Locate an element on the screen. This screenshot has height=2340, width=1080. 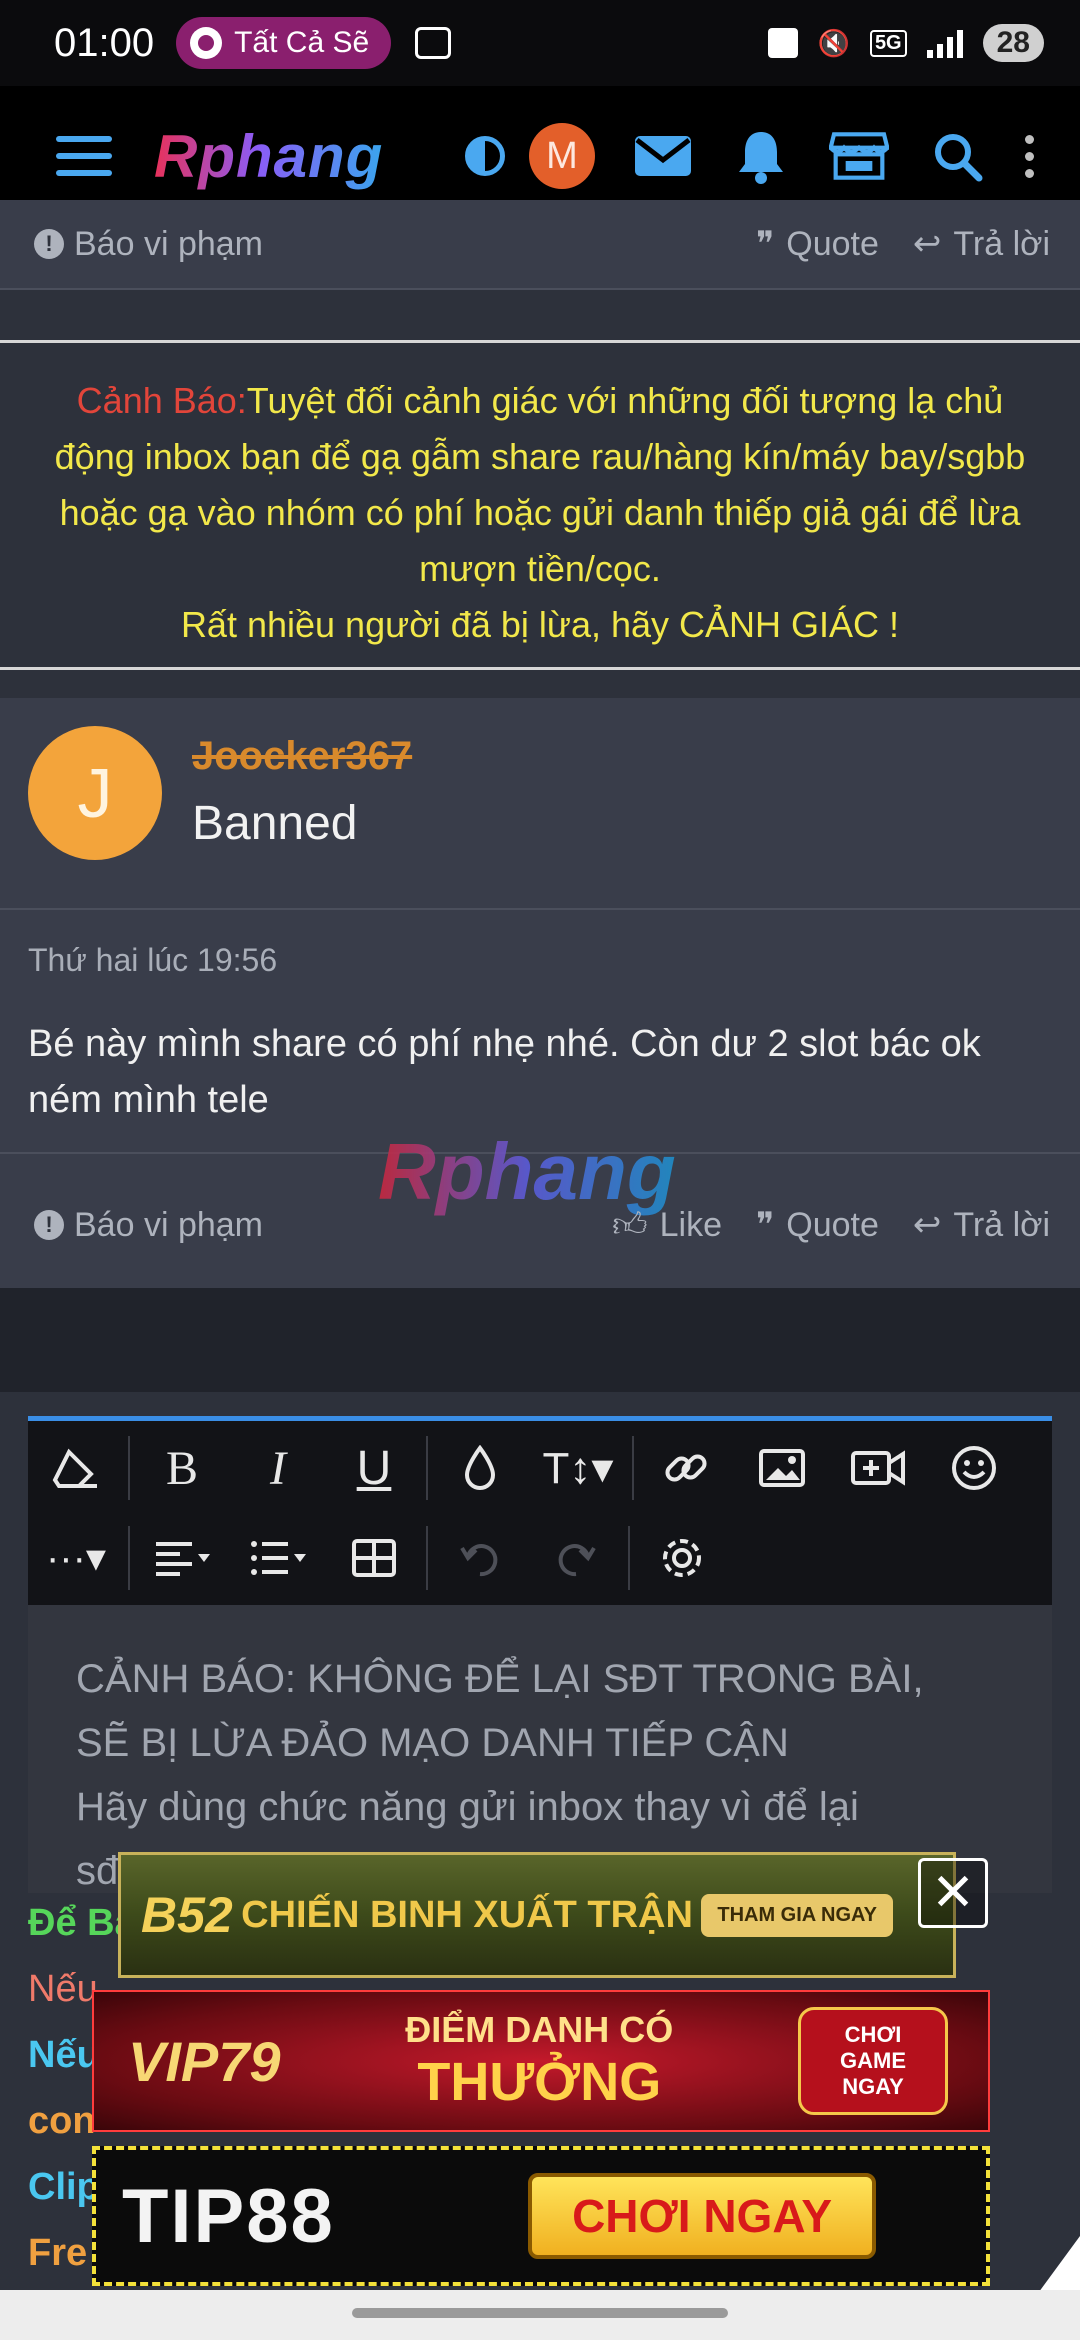
search-icon is located at coordinates (957, 156).